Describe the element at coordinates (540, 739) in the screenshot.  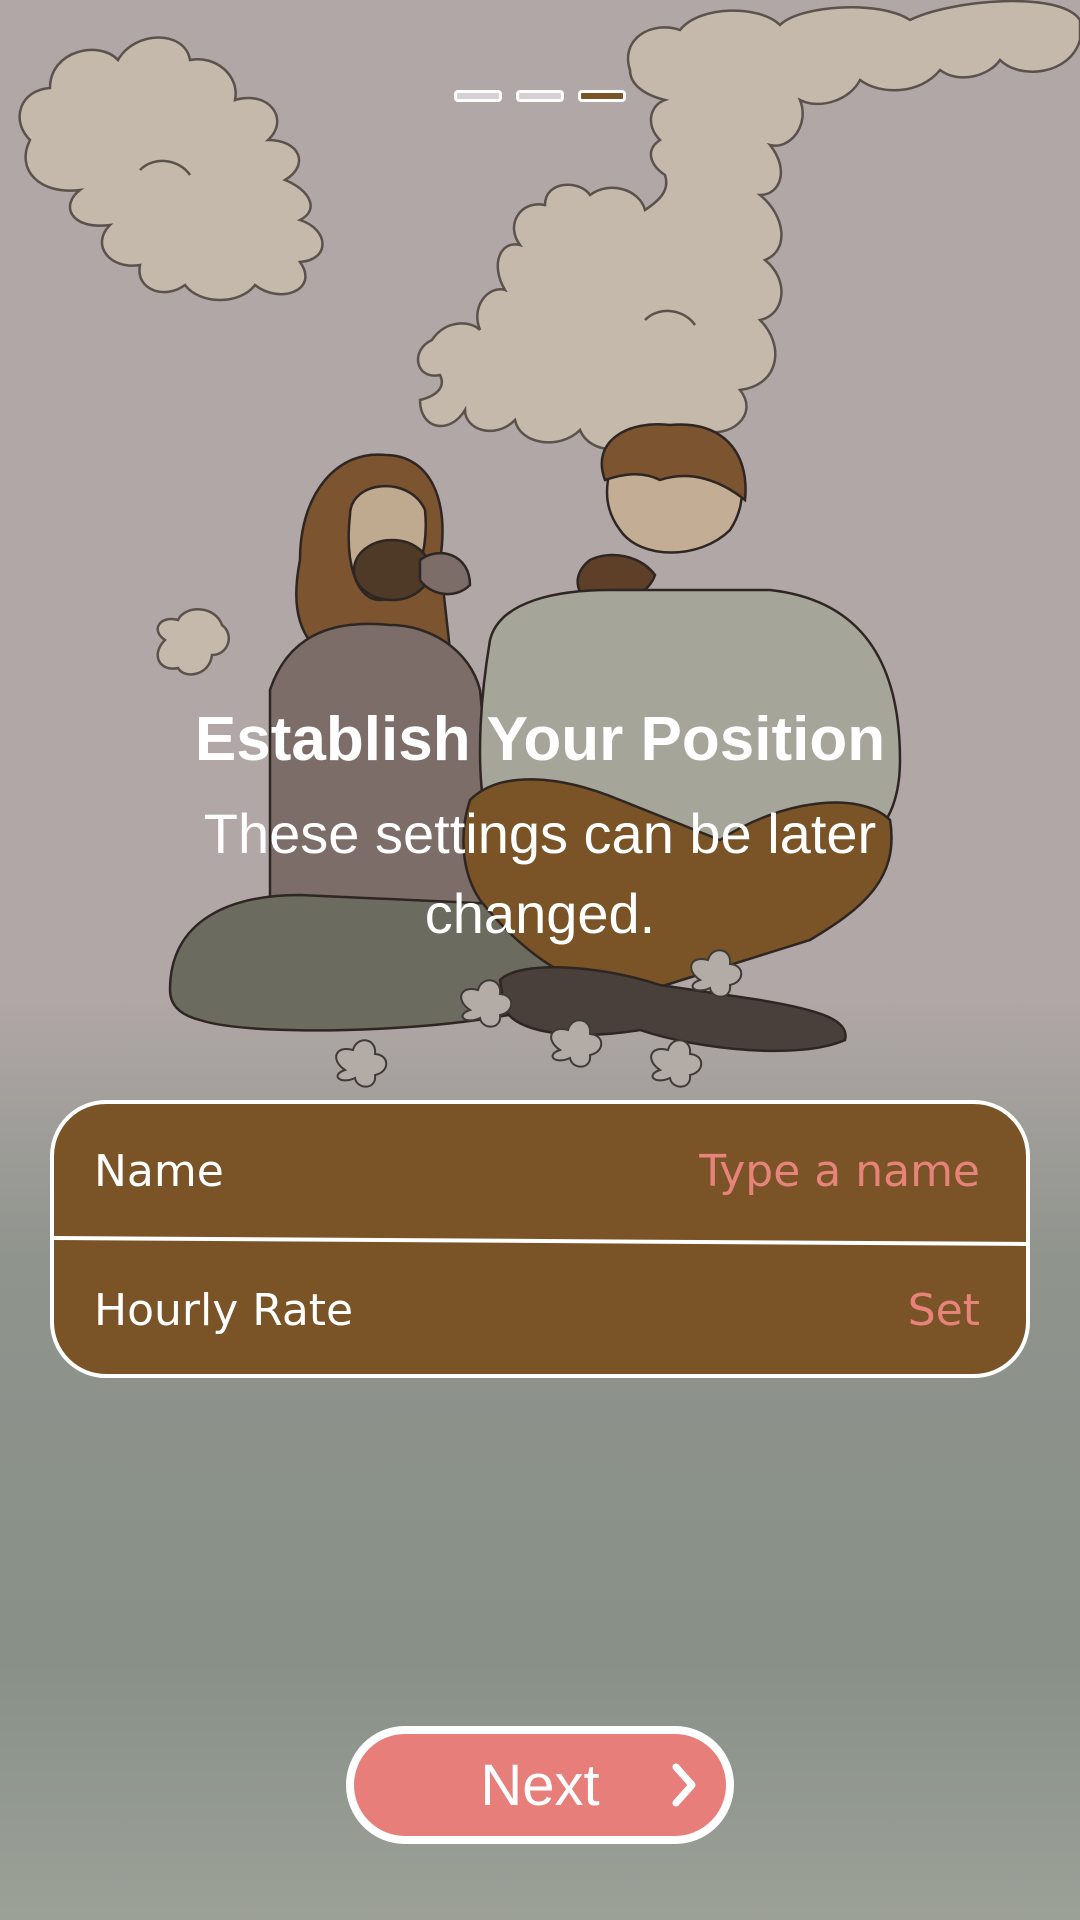
I see `page-title: Establish Your Position` at that location.